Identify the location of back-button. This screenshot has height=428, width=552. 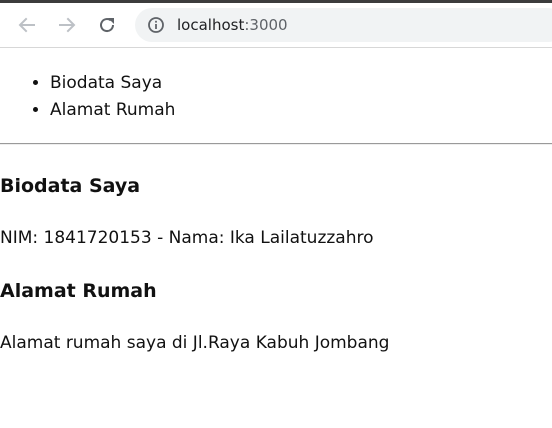
(27, 25).